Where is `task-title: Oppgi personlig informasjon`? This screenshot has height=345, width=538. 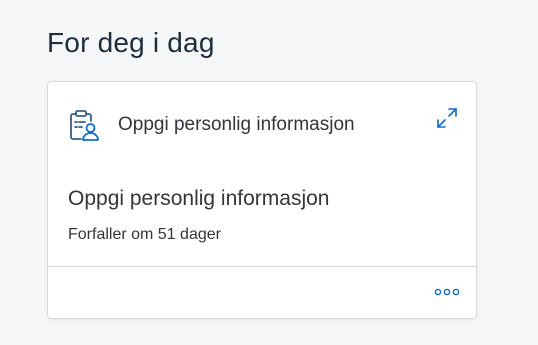 task-title: Oppgi personlig informasjon is located at coordinates (198, 199).